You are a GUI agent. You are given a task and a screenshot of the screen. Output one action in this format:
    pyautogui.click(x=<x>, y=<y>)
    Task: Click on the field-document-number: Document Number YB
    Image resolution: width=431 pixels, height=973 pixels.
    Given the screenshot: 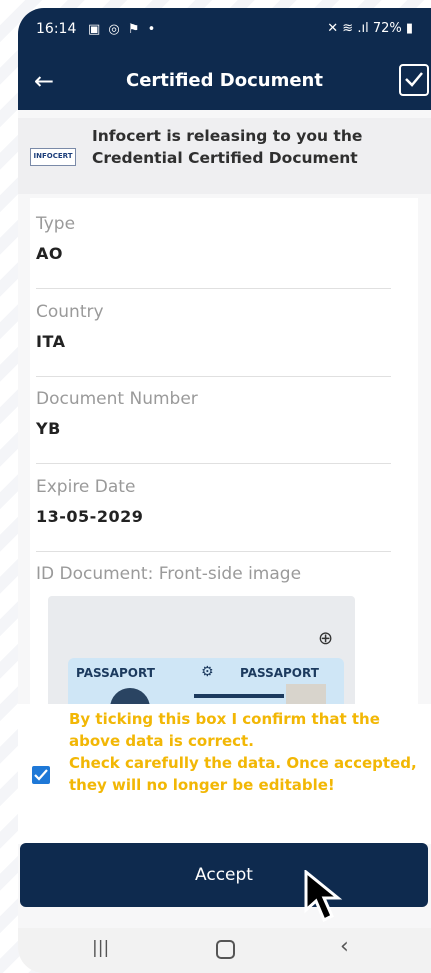 What is the action you would take?
    pyautogui.click(x=221, y=413)
    